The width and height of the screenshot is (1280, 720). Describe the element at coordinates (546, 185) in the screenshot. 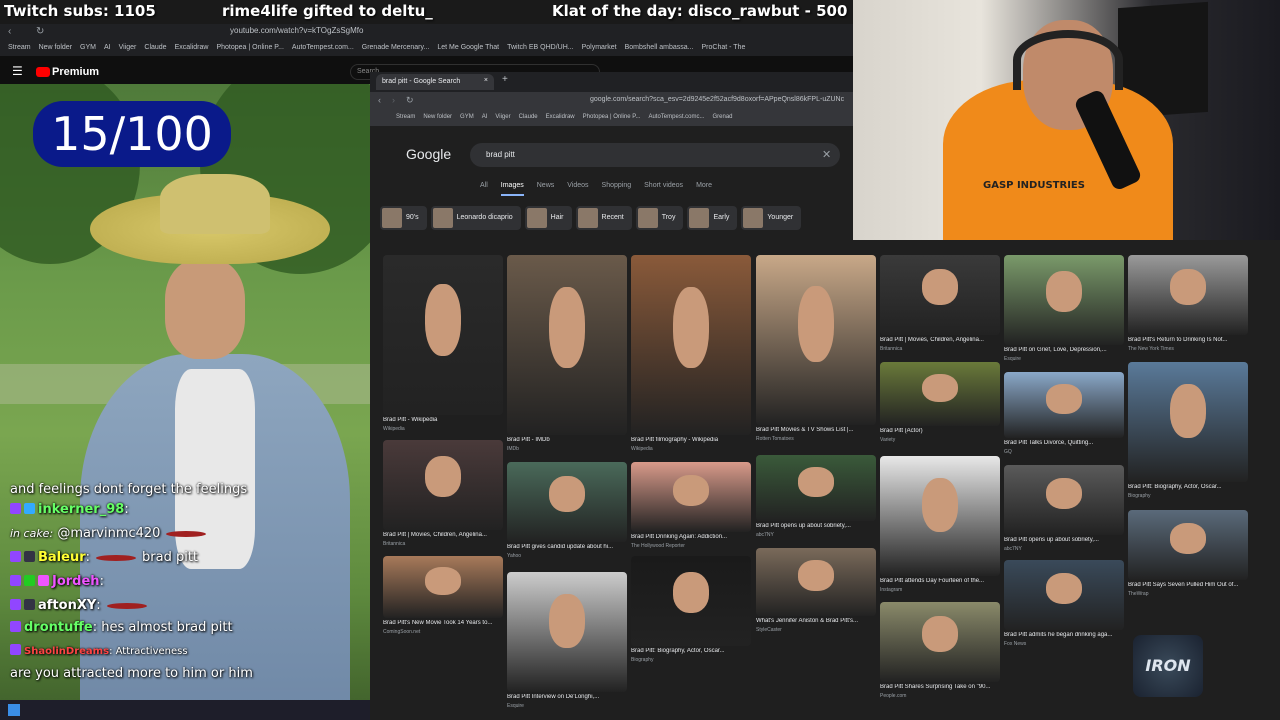

I see `tab-news: News` at that location.